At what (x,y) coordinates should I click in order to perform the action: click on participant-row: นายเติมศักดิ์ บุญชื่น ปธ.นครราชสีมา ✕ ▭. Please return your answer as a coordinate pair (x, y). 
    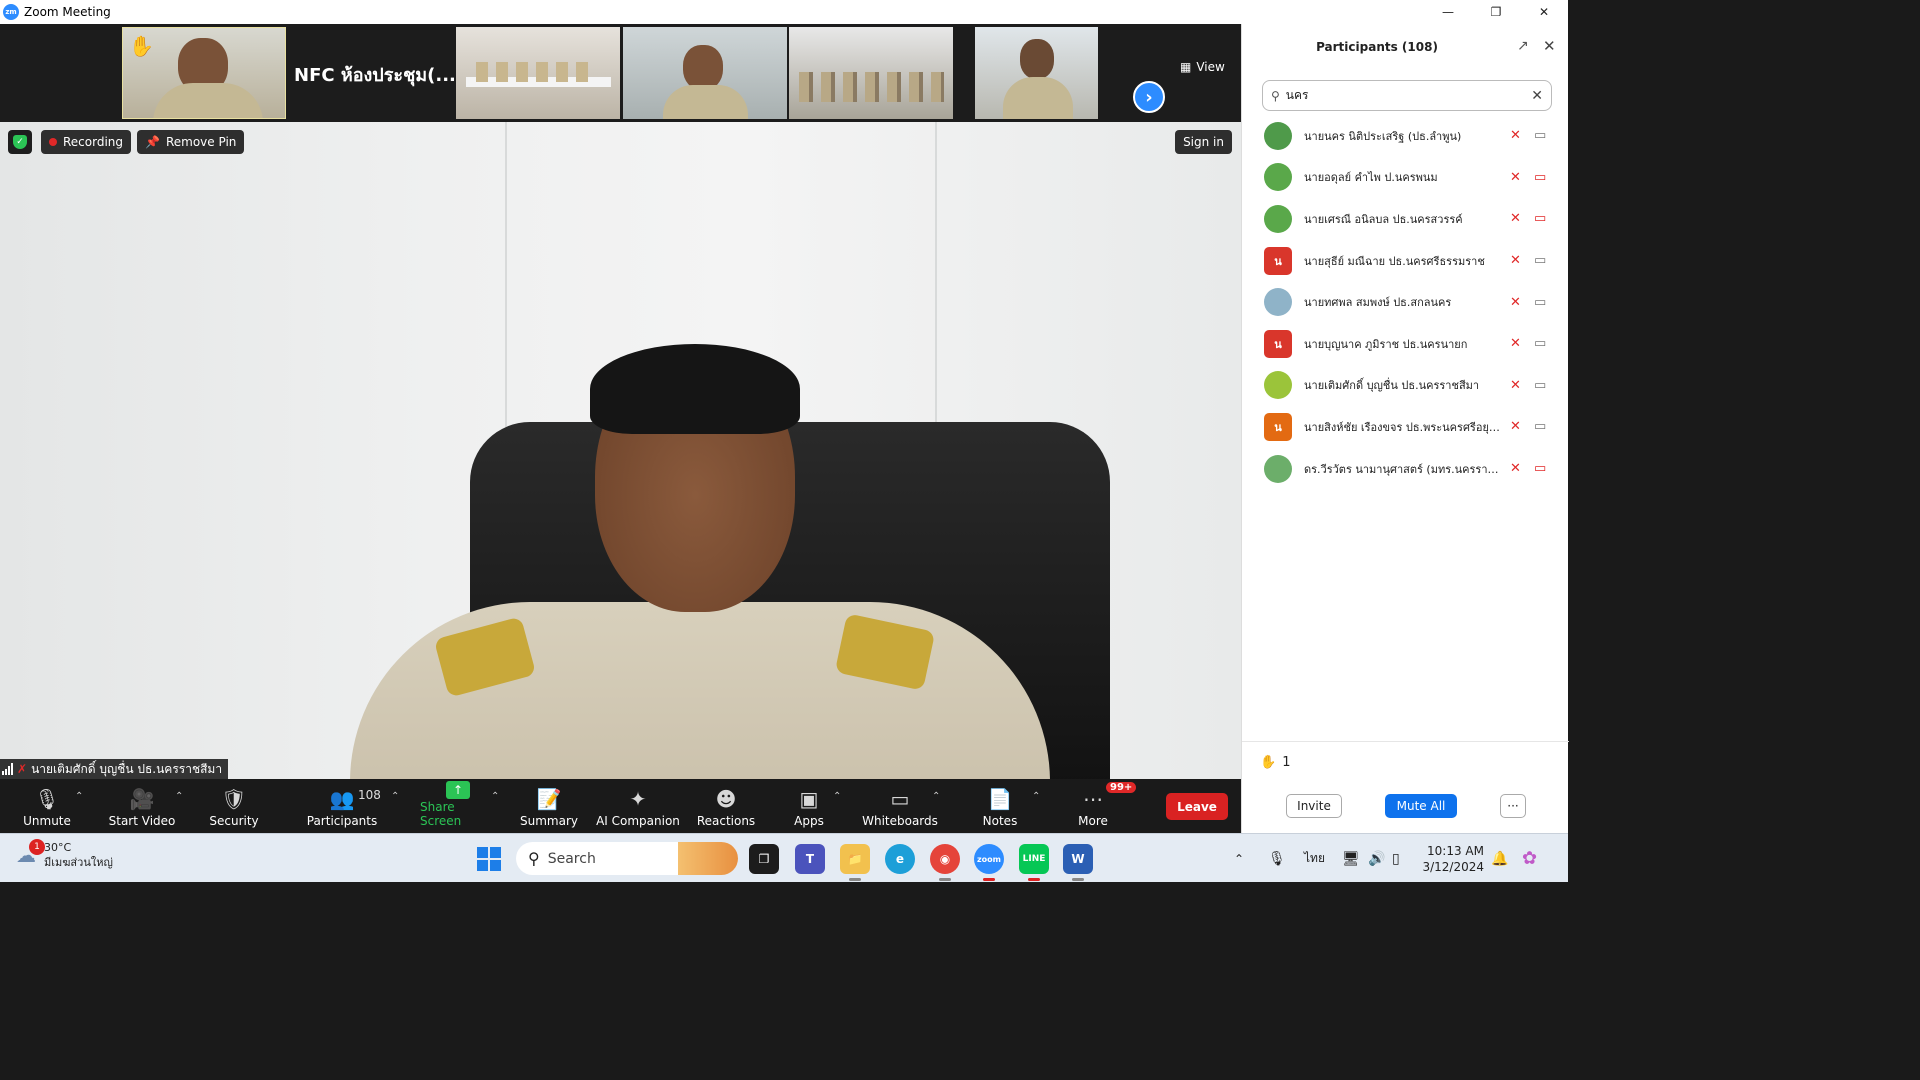
    Looking at the image, I should click on (1405, 386).